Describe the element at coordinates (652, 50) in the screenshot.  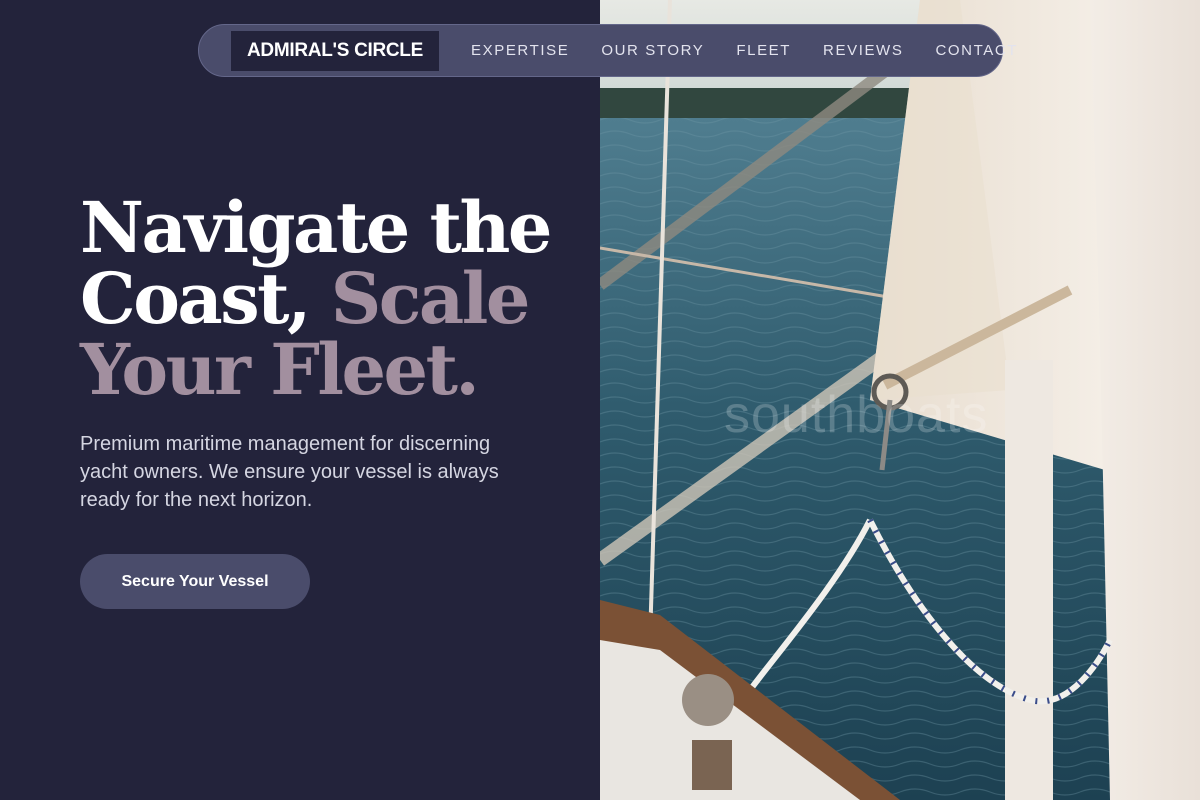
I see `nav-link-our-story: OUR STORY` at that location.